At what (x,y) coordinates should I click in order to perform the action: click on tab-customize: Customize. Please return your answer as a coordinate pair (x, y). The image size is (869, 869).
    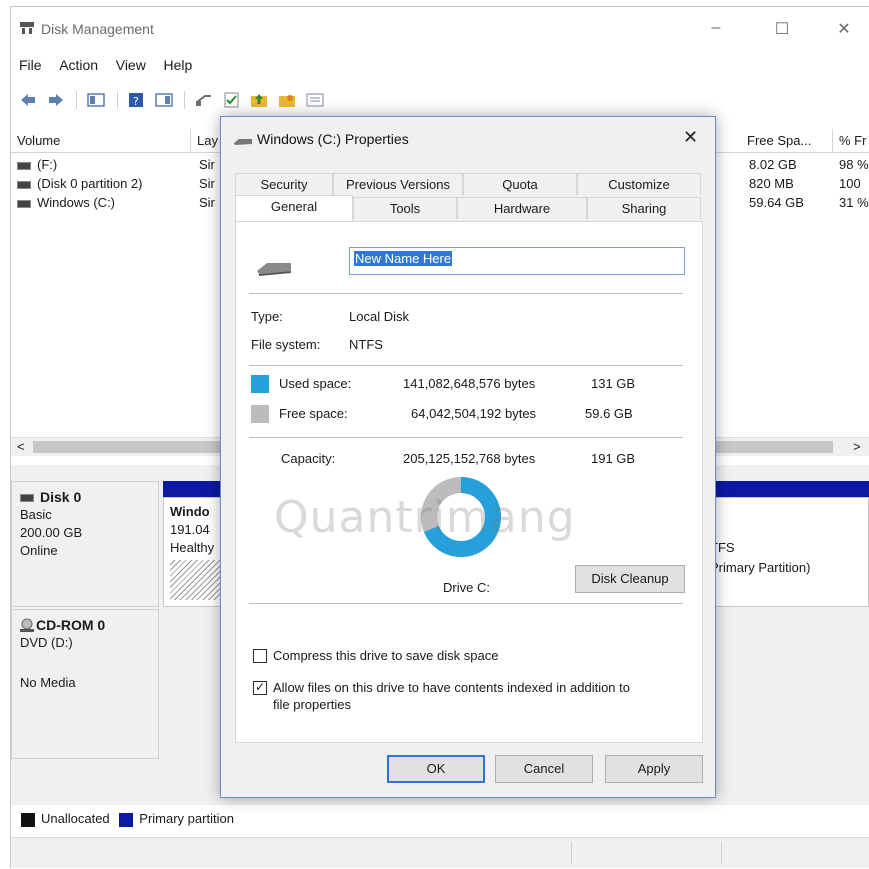
    Looking at the image, I should click on (639, 184).